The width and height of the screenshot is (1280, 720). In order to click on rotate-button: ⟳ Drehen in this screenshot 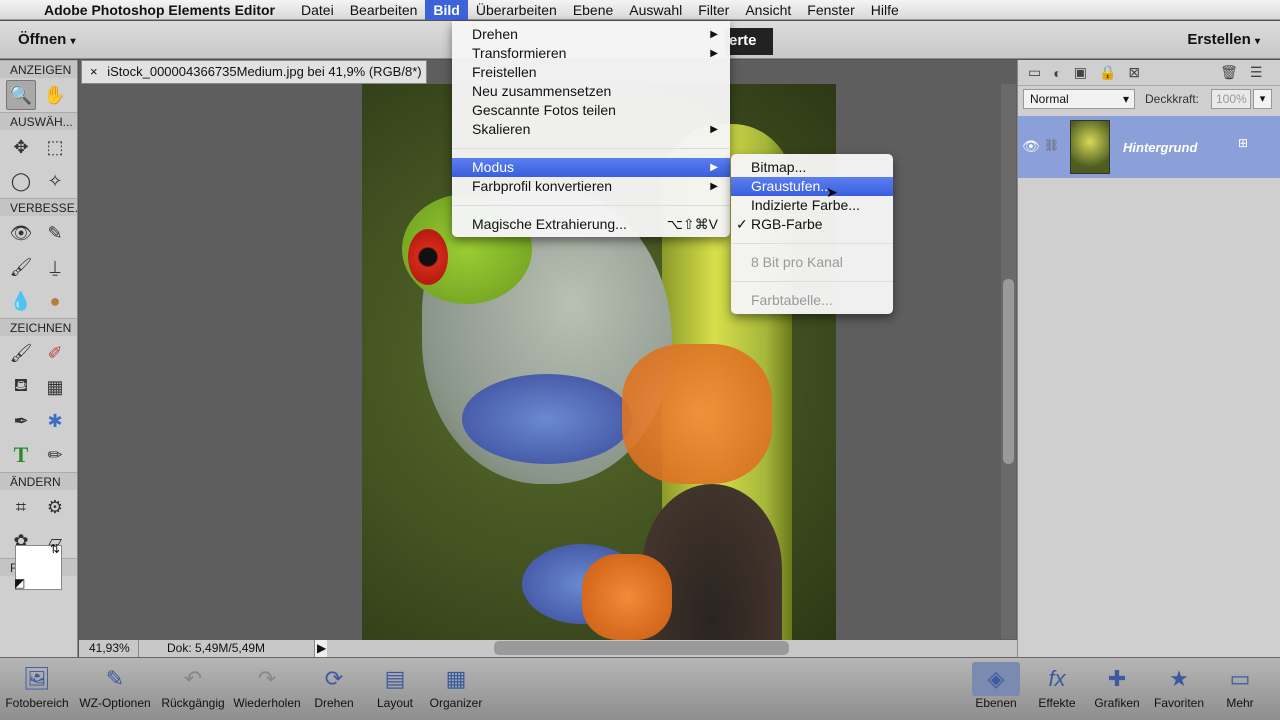, I will do `click(334, 686)`.